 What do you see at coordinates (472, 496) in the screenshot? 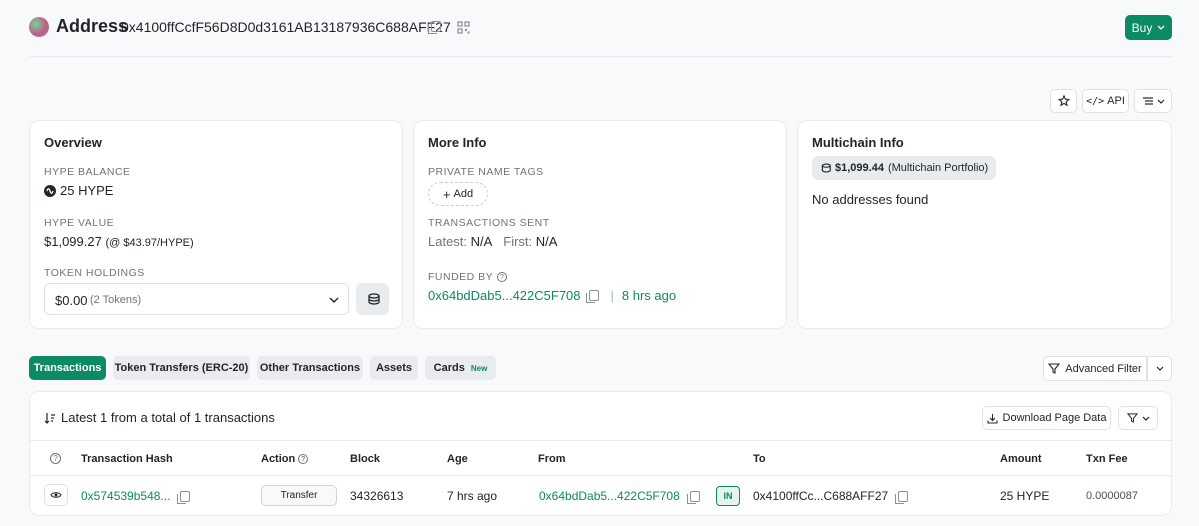
I see `tx-age: 7 hrs ago` at bounding box center [472, 496].